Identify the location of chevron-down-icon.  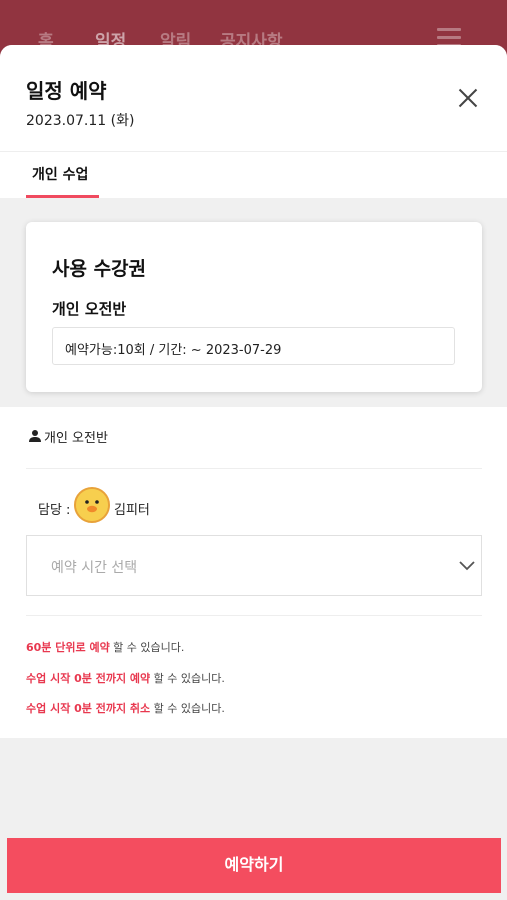
(467, 566).